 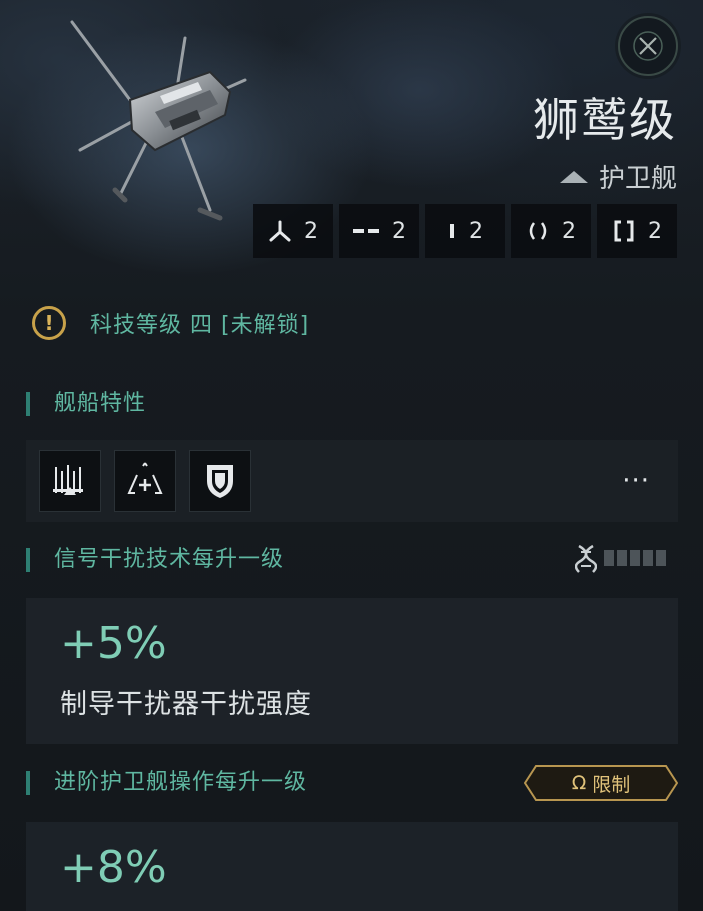 What do you see at coordinates (49, 323) in the screenshot?
I see `warning-icon: !` at bounding box center [49, 323].